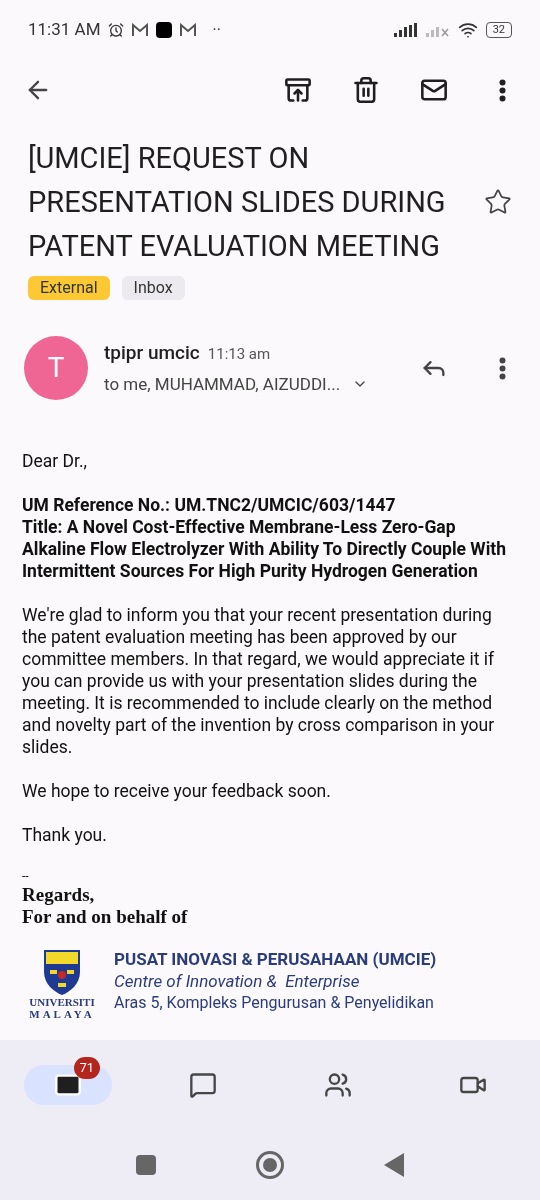 This screenshot has height=1200, width=540. I want to click on envelope-icon, so click(434, 90).